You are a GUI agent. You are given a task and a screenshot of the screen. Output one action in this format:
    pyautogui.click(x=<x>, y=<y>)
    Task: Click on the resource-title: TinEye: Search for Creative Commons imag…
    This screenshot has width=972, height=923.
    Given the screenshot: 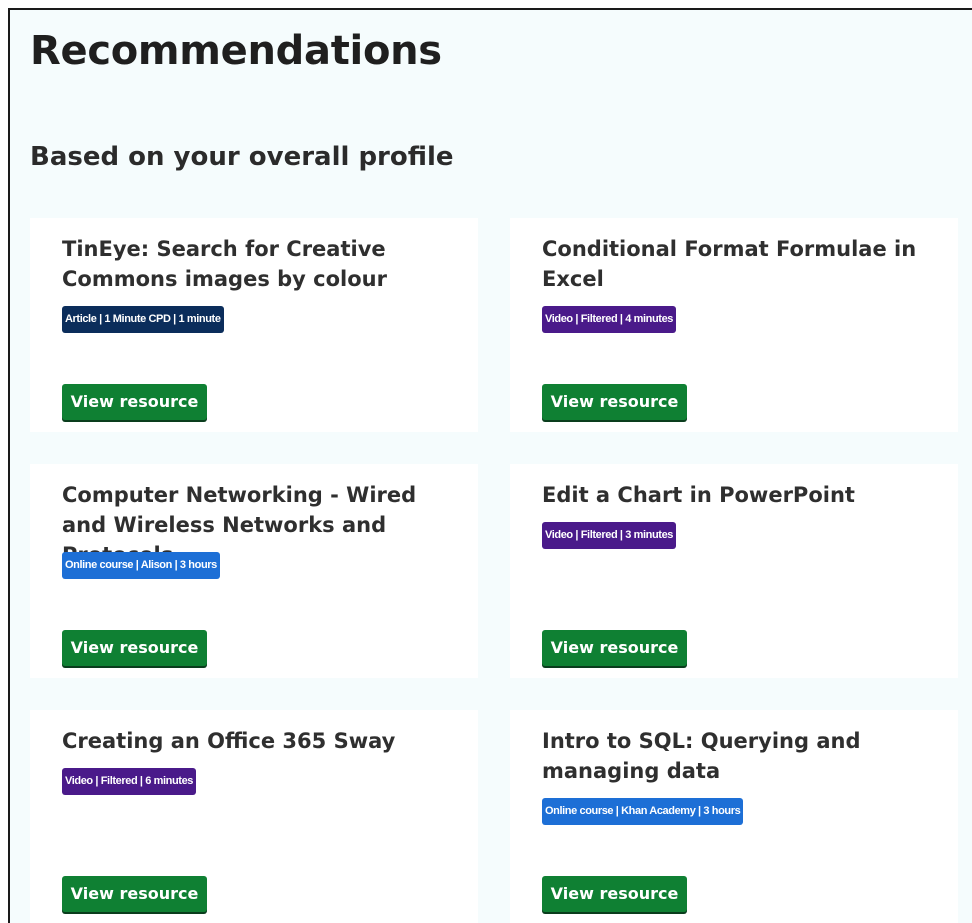 What is the action you would take?
    pyautogui.click(x=224, y=264)
    